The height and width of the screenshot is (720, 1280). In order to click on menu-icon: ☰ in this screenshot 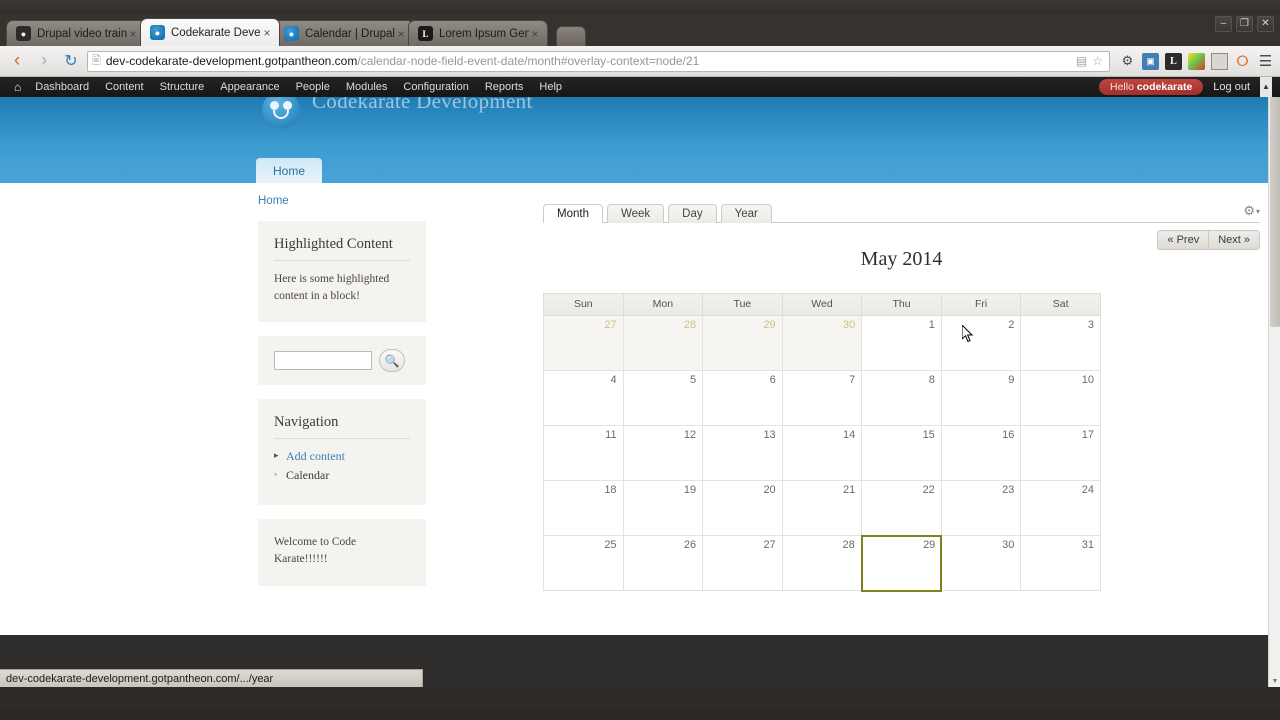, I will do `click(1265, 61)`.